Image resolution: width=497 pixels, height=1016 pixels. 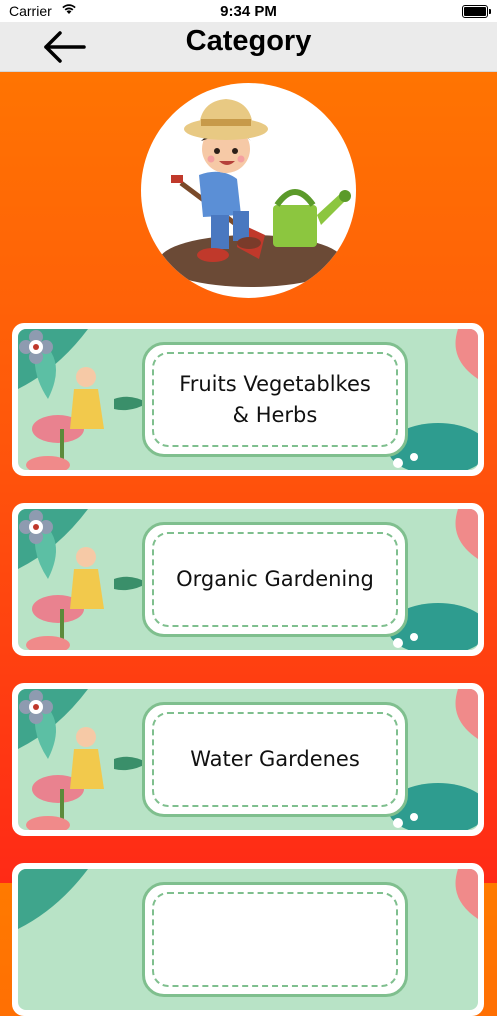 I want to click on category-label-box: Water Gardenes, so click(x=275, y=759).